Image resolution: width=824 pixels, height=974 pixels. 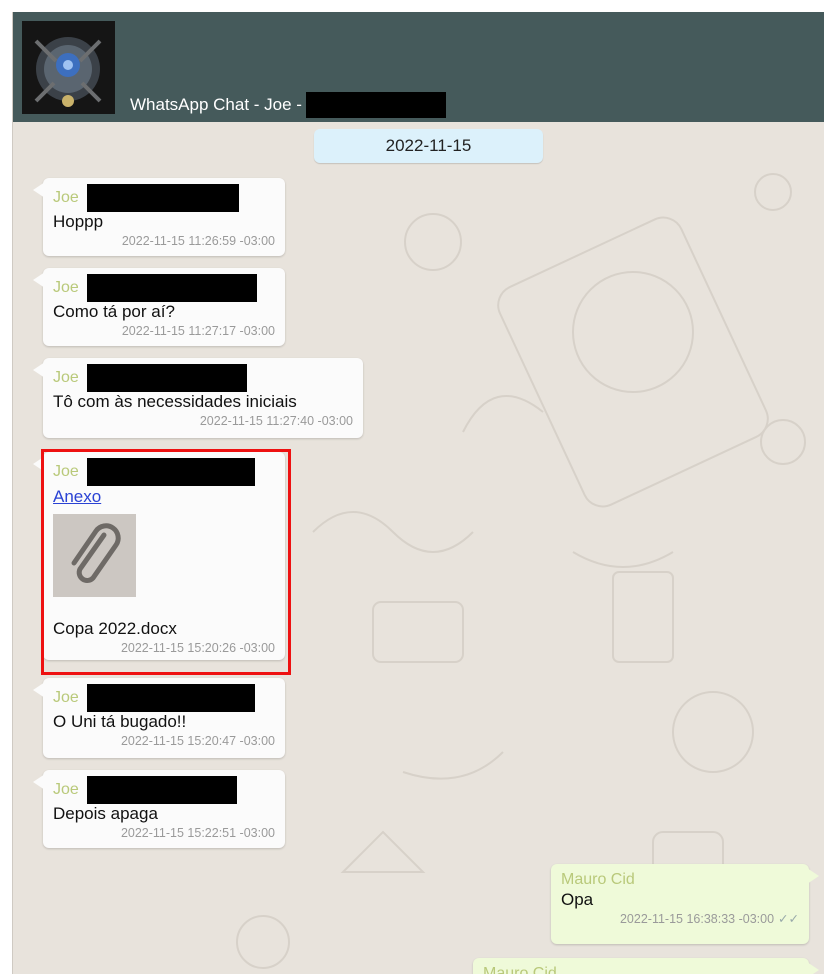 I want to click on date-separator: 2022-11-15, so click(x=428, y=146).